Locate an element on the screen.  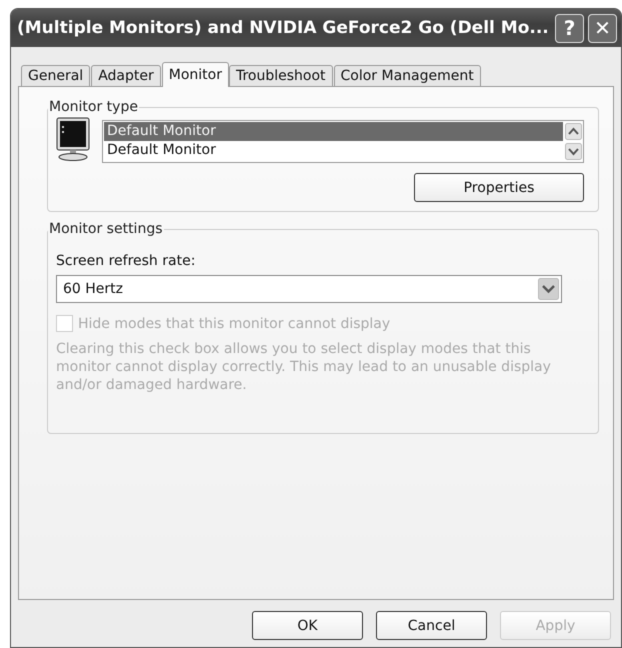
tab: Color Management is located at coordinates (407, 76).